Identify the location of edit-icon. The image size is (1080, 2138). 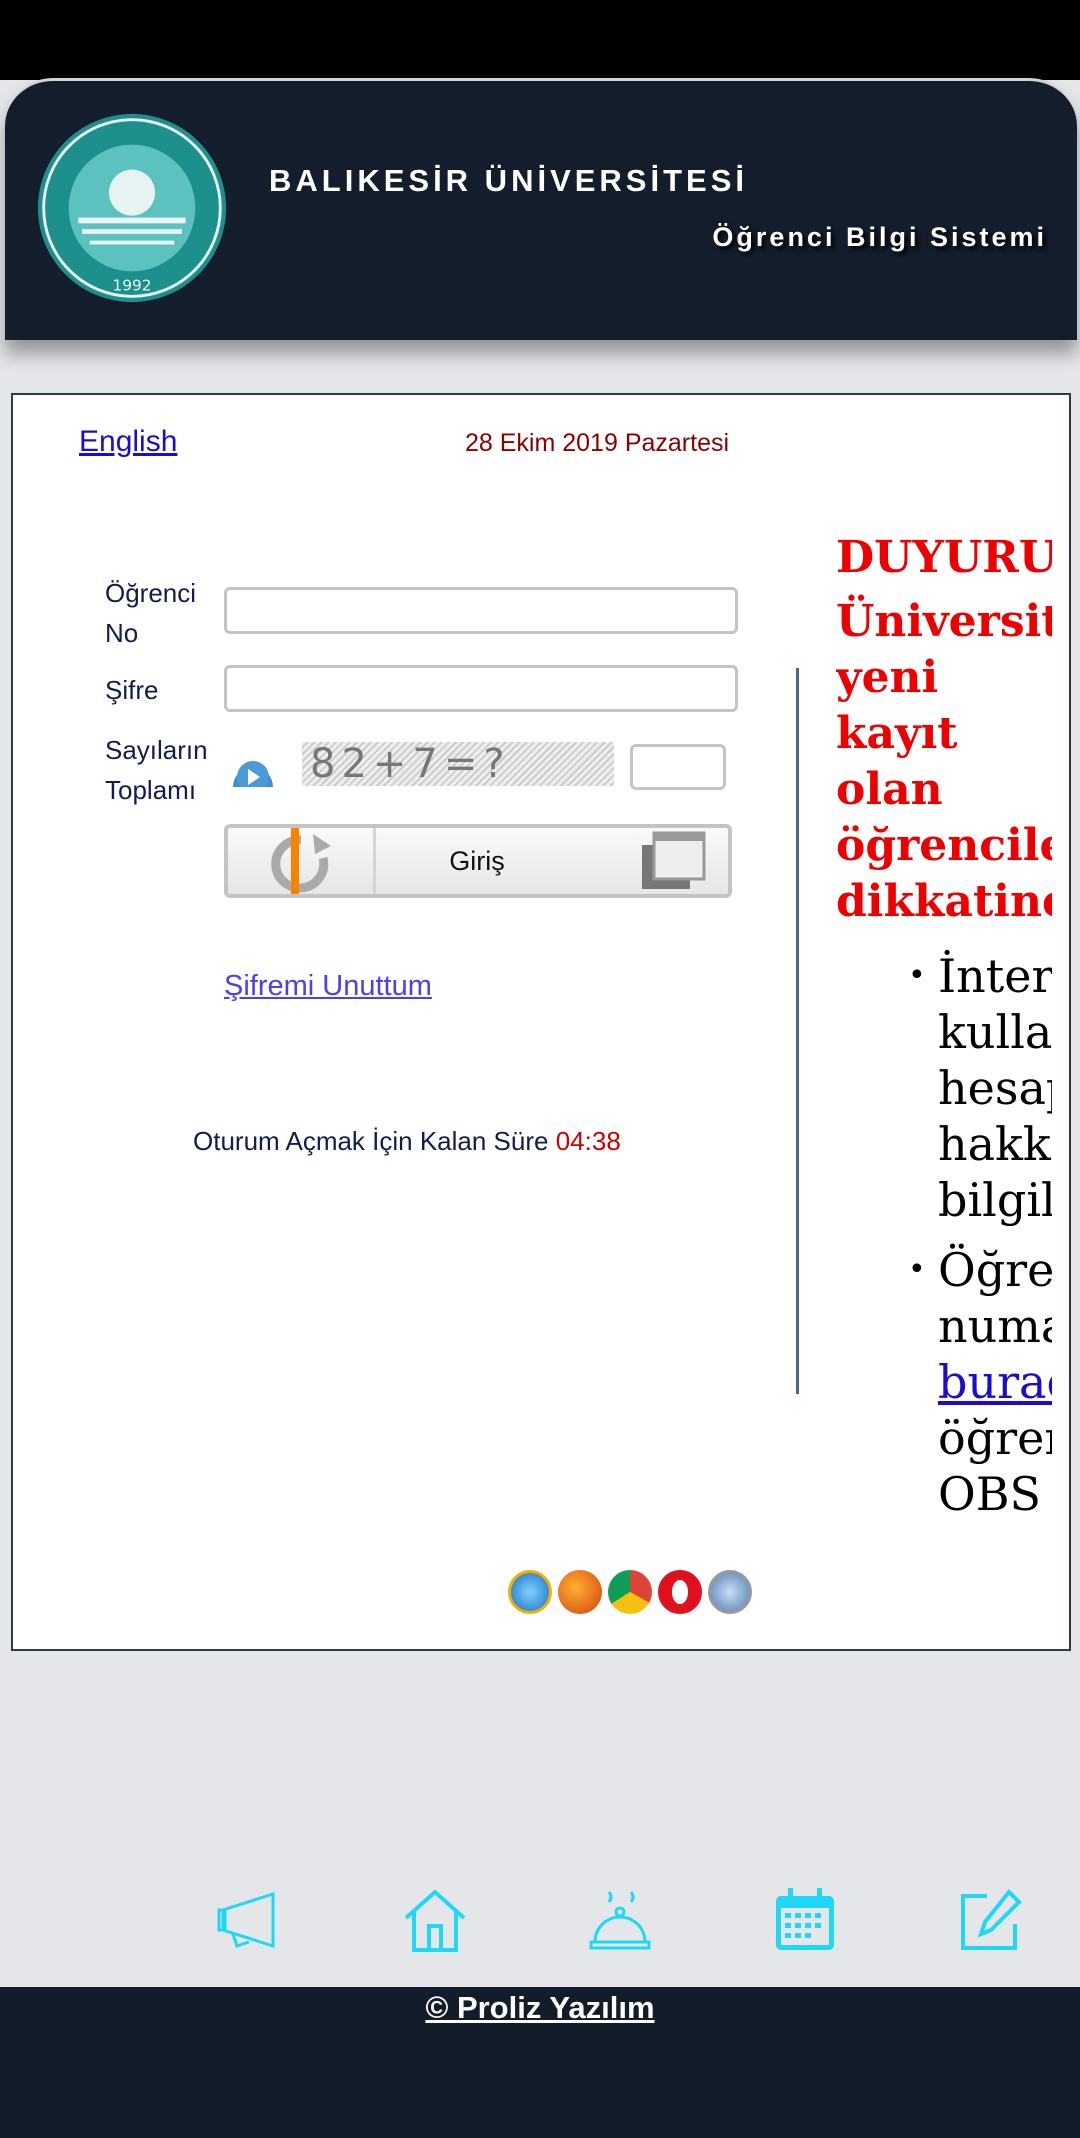
(991, 1919).